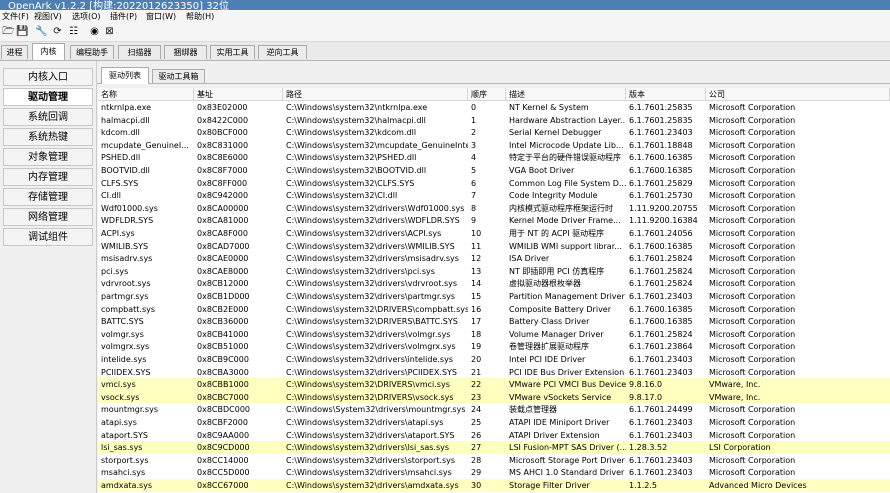  What do you see at coordinates (161, 16) in the screenshot?
I see `menu-item: 窗口(W)` at bounding box center [161, 16].